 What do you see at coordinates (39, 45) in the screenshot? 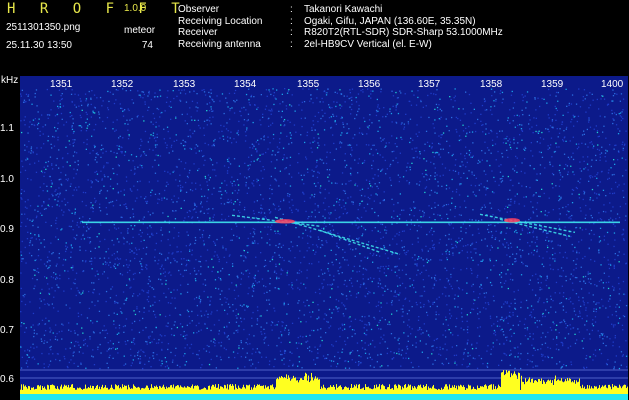
I see `timestamp: 25.11.30 13:50` at bounding box center [39, 45].